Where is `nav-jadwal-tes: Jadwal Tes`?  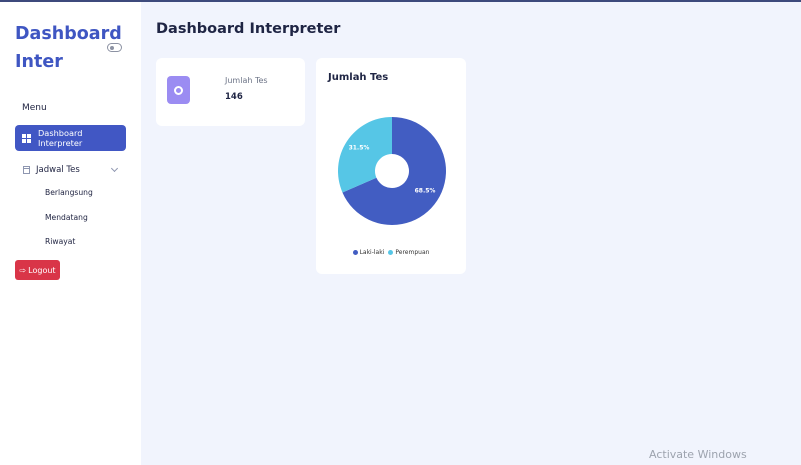
nav-jadwal-tes: Jadwal Tes is located at coordinates (73, 169).